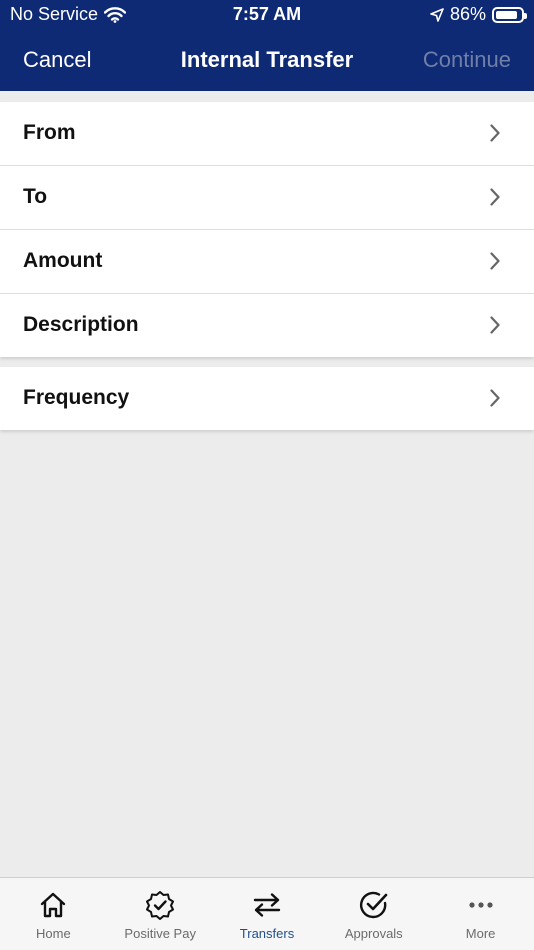  Describe the element at coordinates (480, 914) in the screenshot. I see `tab-more: More` at that location.